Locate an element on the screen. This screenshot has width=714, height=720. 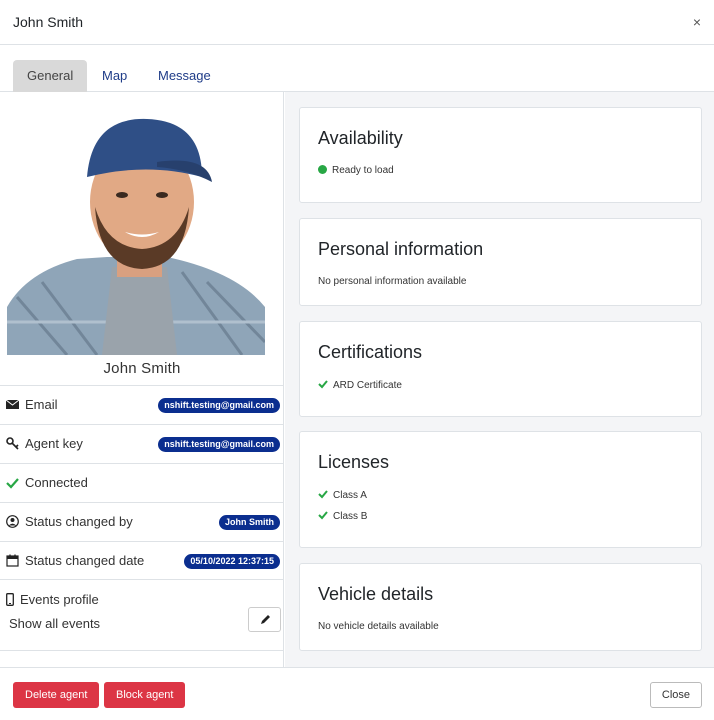
tab-general: General is located at coordinates (50, 76).